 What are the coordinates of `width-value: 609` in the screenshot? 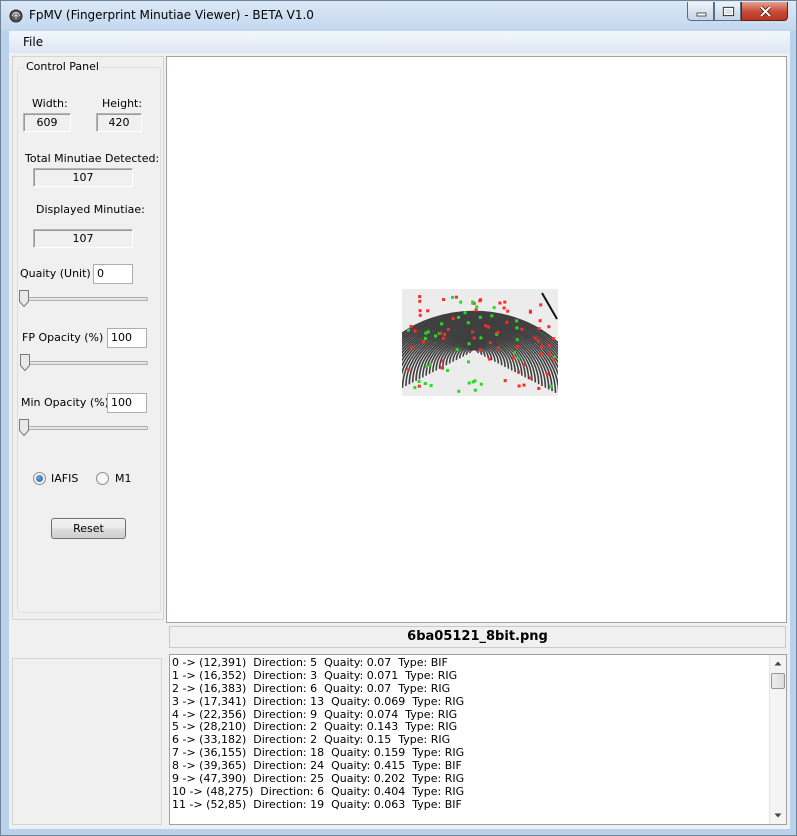 It's located at (47, 122).